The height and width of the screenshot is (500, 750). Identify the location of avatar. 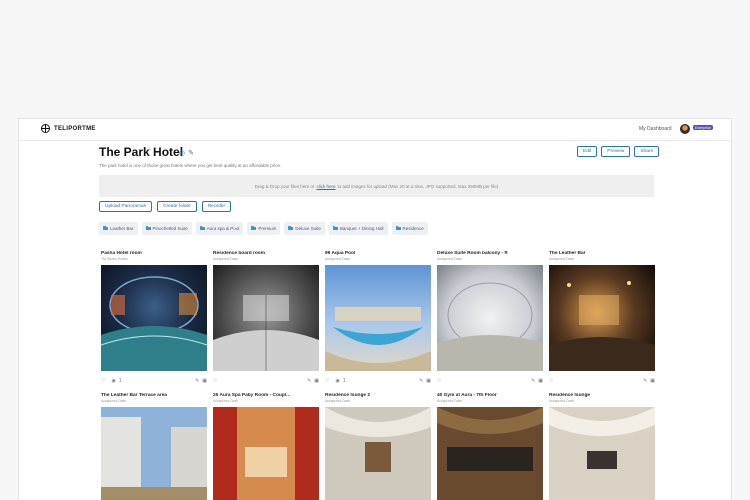
(685, 129).